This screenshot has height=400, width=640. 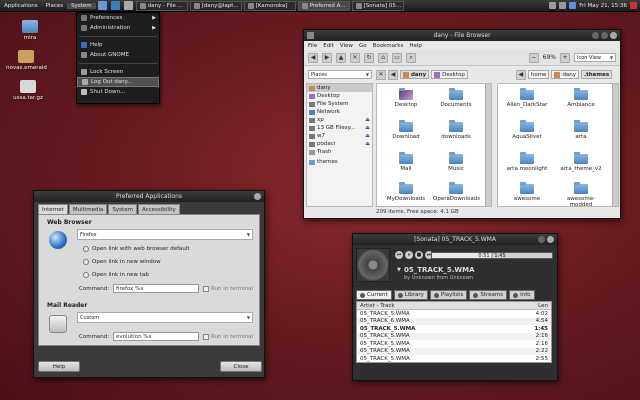 What do you see at coordinates (228, 337) in the screenshot?
I see `mail-terminal-checkbox: Run in terminal` at bounding box center [228, 337].